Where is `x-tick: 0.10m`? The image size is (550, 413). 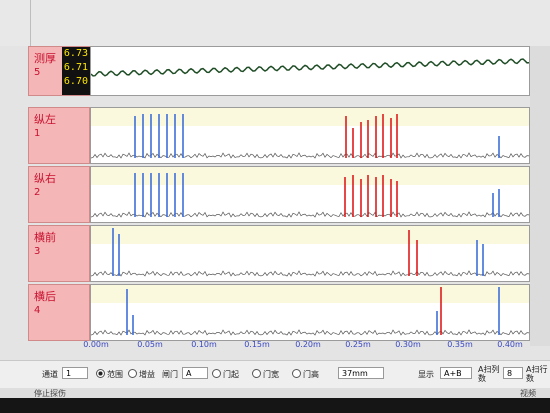
x-tick: 0.10m is located at coordinates (204, 344).